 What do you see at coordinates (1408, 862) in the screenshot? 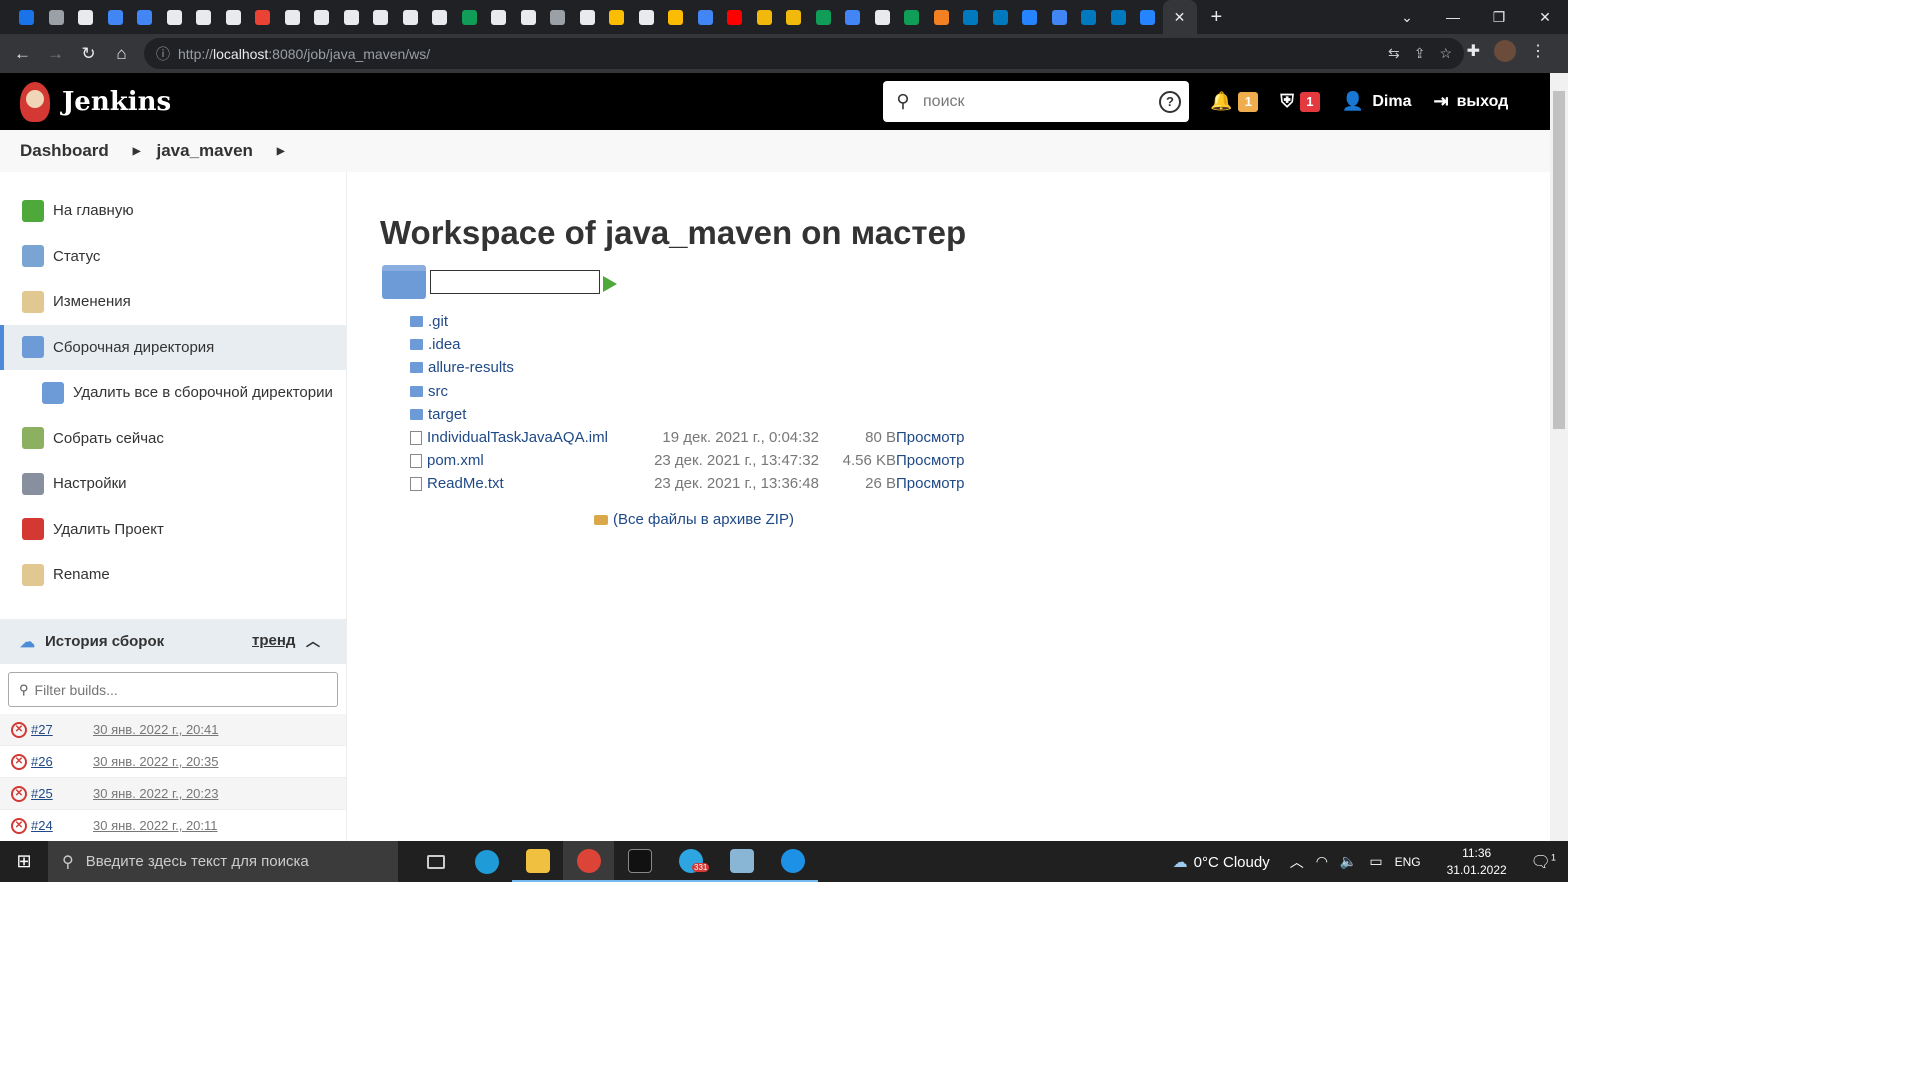
I see `language-indicator: ENG` at bounding box center [1408, 862].